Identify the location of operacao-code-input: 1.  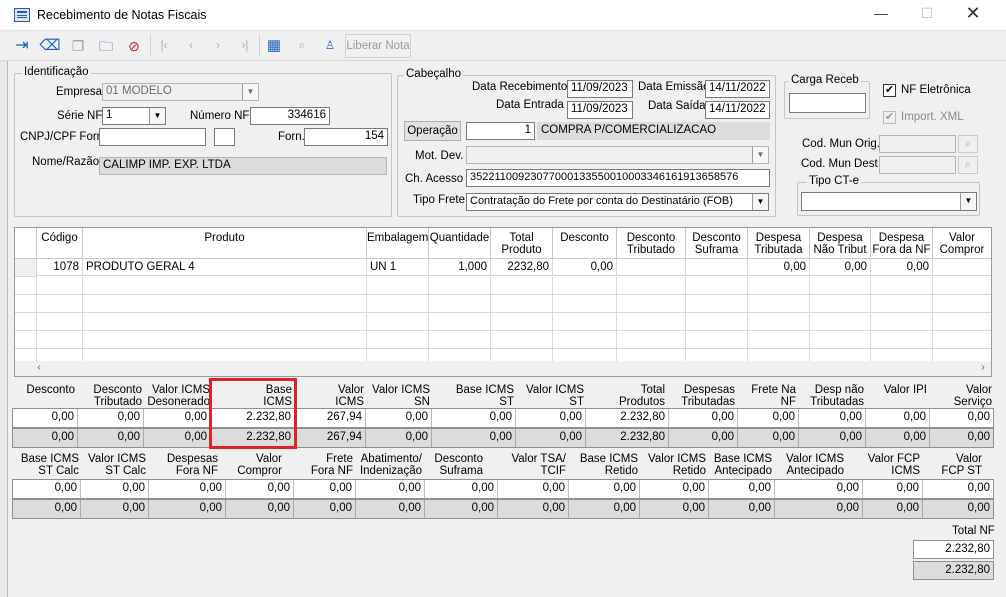
(500, 131).